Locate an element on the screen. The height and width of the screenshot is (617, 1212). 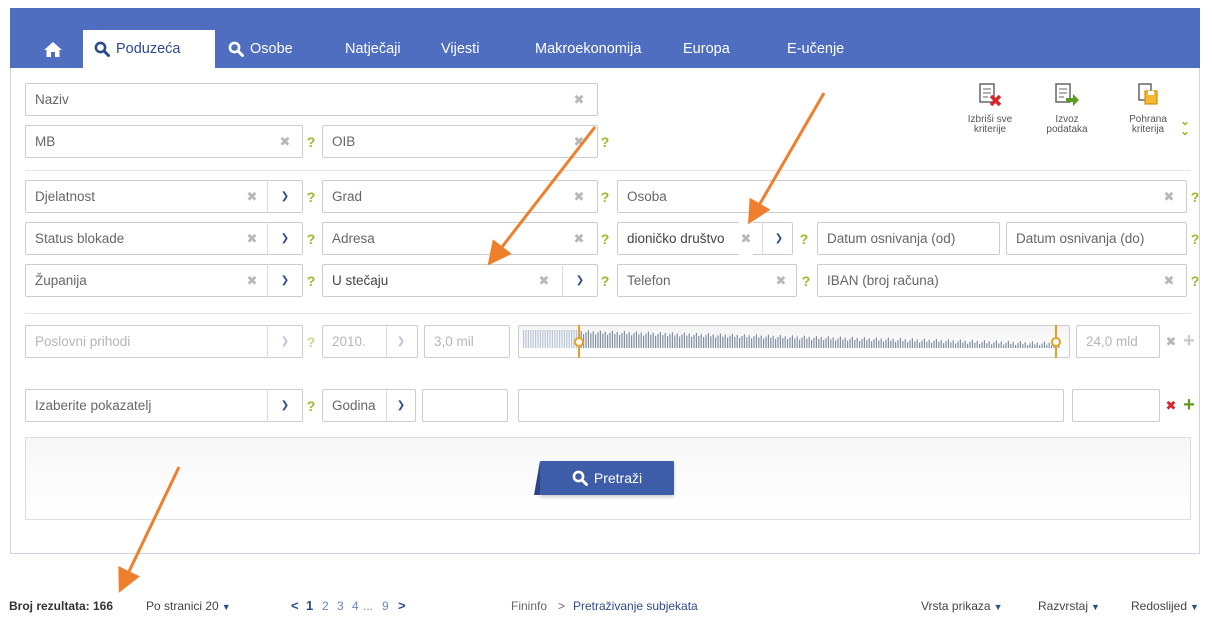
tab-makroekonomija: Makroekonomija is located at coordinates (588, 49).